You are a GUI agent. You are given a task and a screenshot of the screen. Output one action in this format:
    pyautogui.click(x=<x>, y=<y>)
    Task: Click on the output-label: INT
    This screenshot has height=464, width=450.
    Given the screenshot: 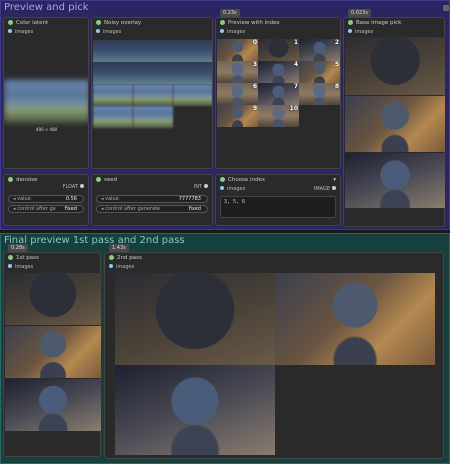 What is the action you would take?
    pyautogui.click(x=197, y=187)
    